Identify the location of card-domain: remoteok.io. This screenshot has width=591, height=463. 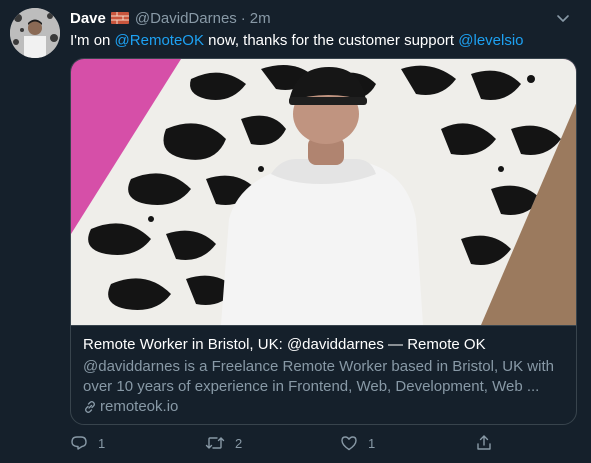
(324, 407).